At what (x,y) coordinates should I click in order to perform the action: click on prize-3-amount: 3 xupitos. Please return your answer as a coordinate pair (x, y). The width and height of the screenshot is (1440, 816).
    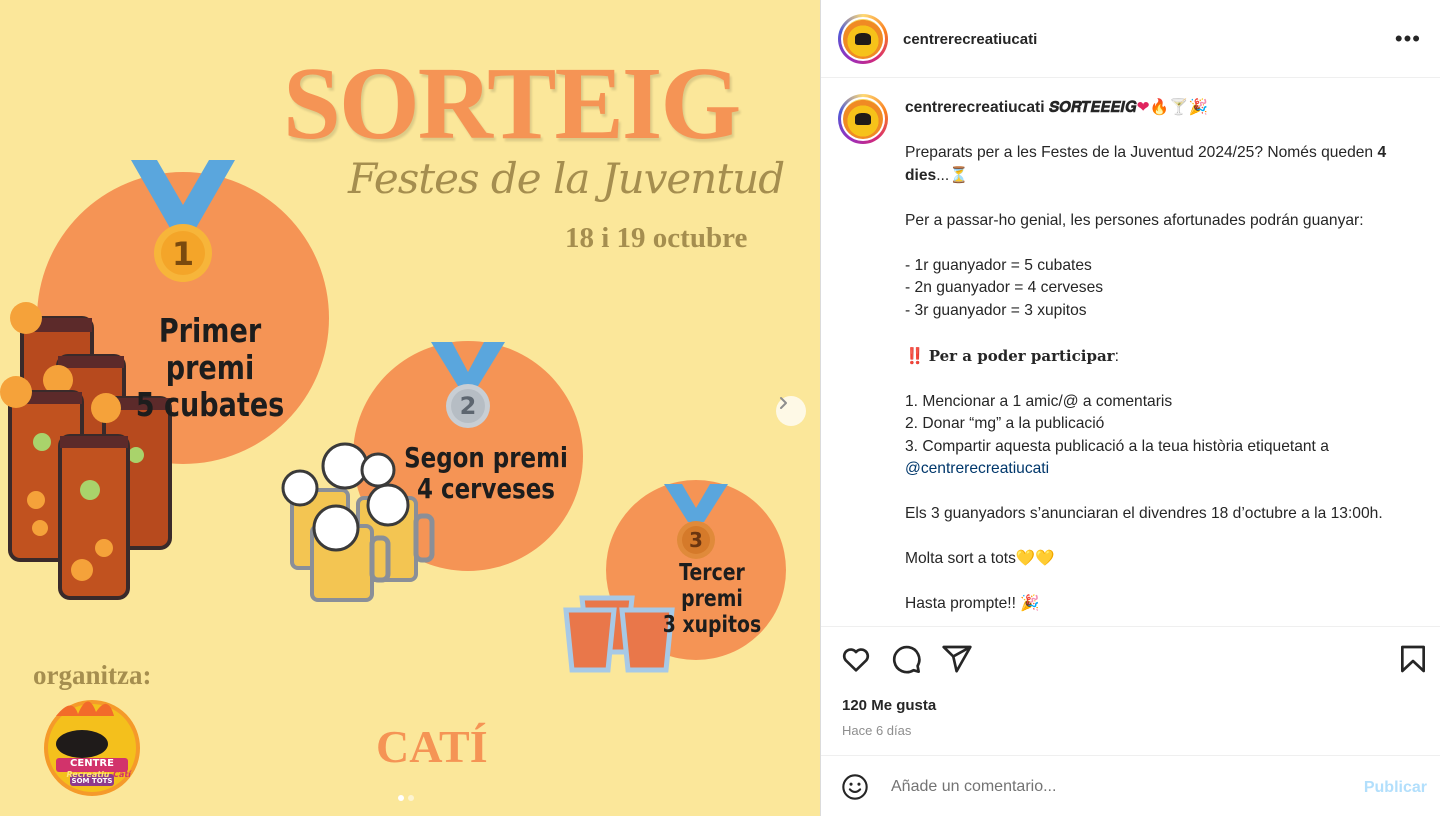
    Looking at the image, I should click on (712, 624).